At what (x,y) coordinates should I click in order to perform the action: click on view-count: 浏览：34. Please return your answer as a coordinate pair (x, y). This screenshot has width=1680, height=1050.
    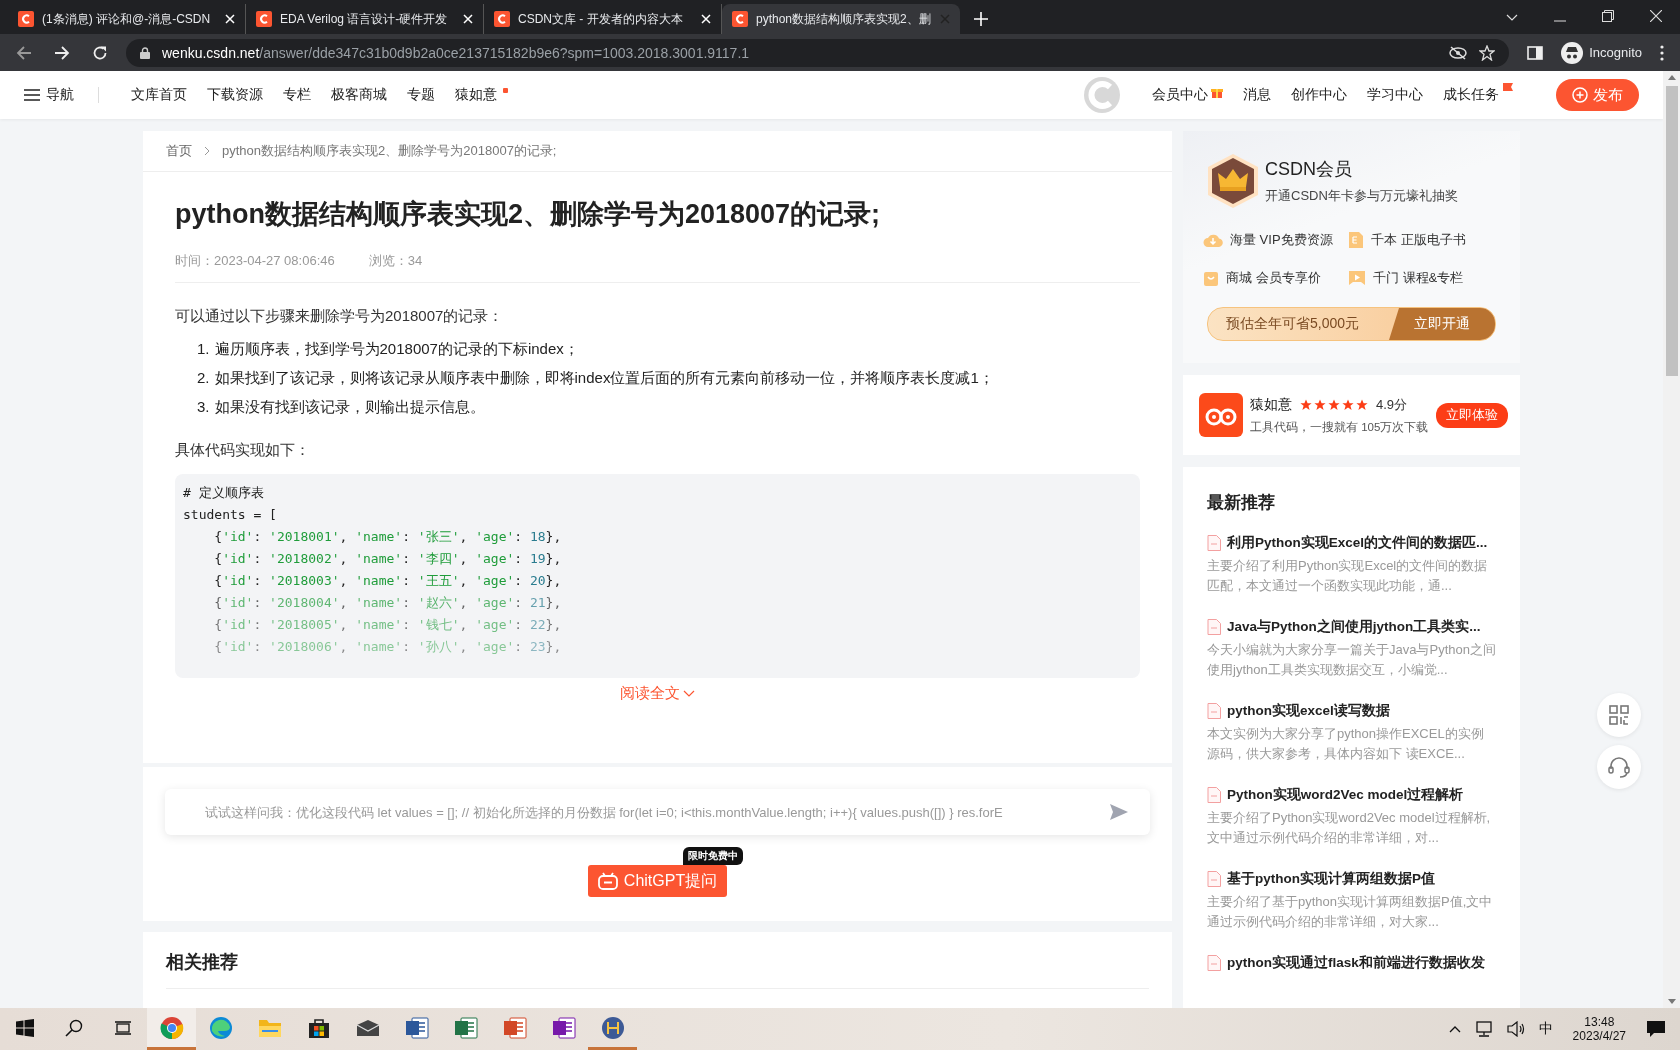
    Looking at the image, I should click on (395, 261).